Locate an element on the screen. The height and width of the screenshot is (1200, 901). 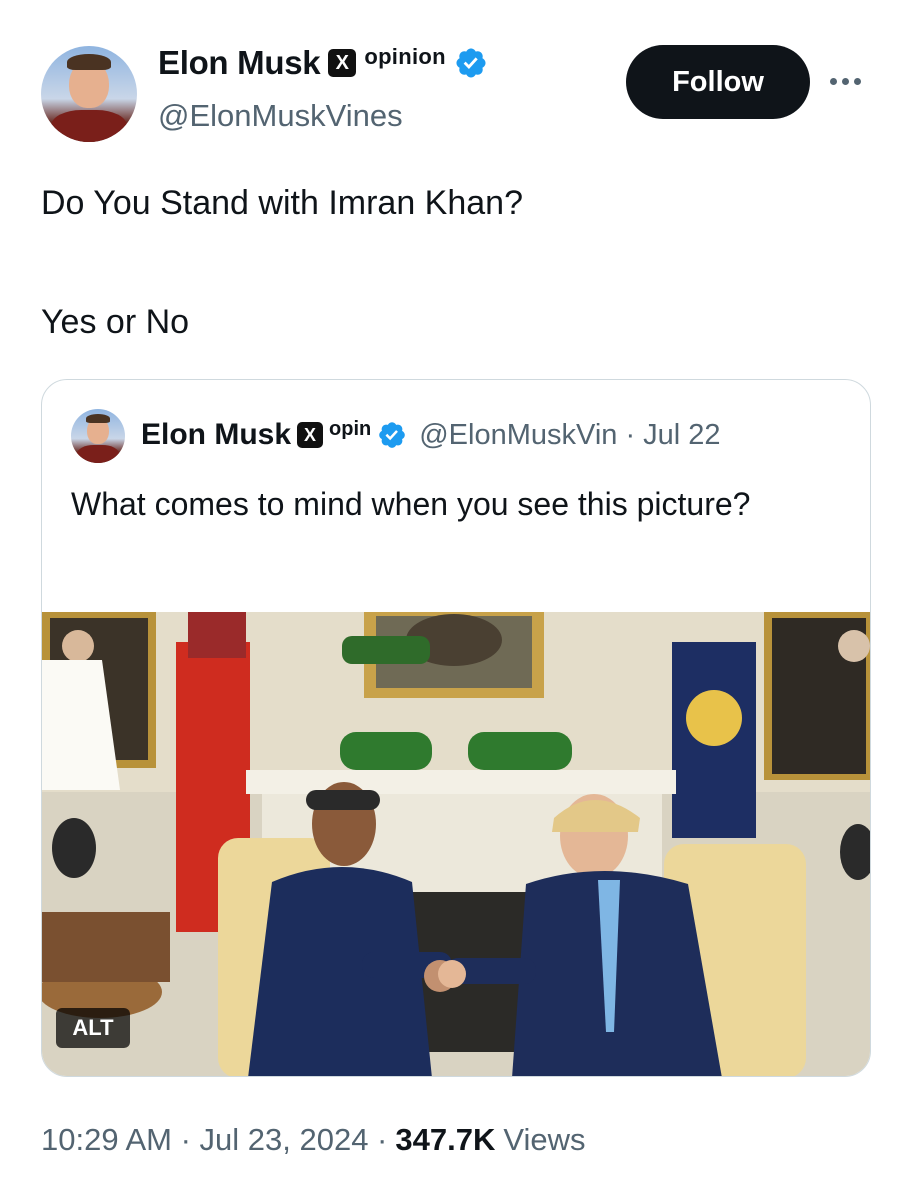
author-avatar is located at coordinates (89, 94).